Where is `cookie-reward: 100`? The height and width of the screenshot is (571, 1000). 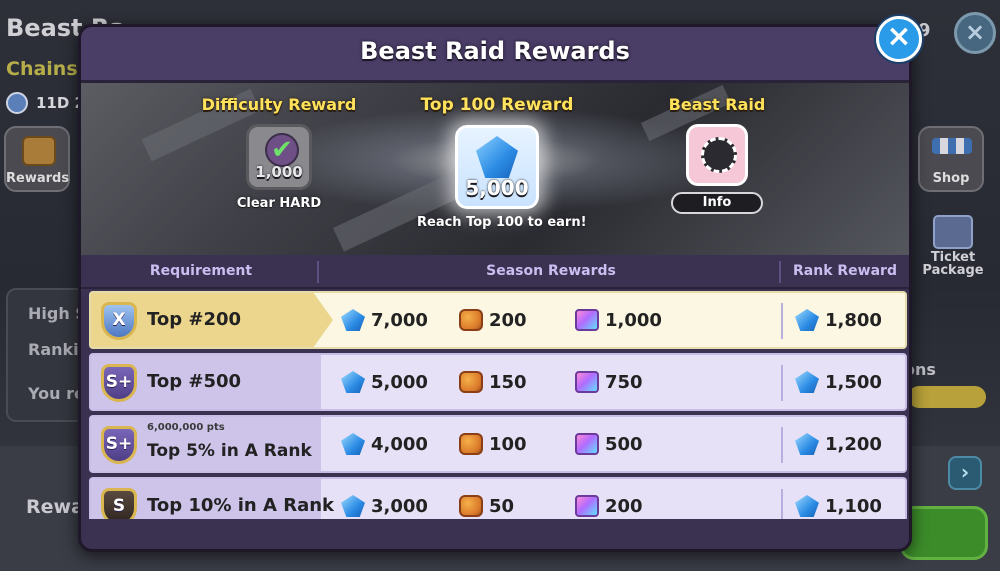
cookie-reward: 100 is located at coordinates (493, 444).